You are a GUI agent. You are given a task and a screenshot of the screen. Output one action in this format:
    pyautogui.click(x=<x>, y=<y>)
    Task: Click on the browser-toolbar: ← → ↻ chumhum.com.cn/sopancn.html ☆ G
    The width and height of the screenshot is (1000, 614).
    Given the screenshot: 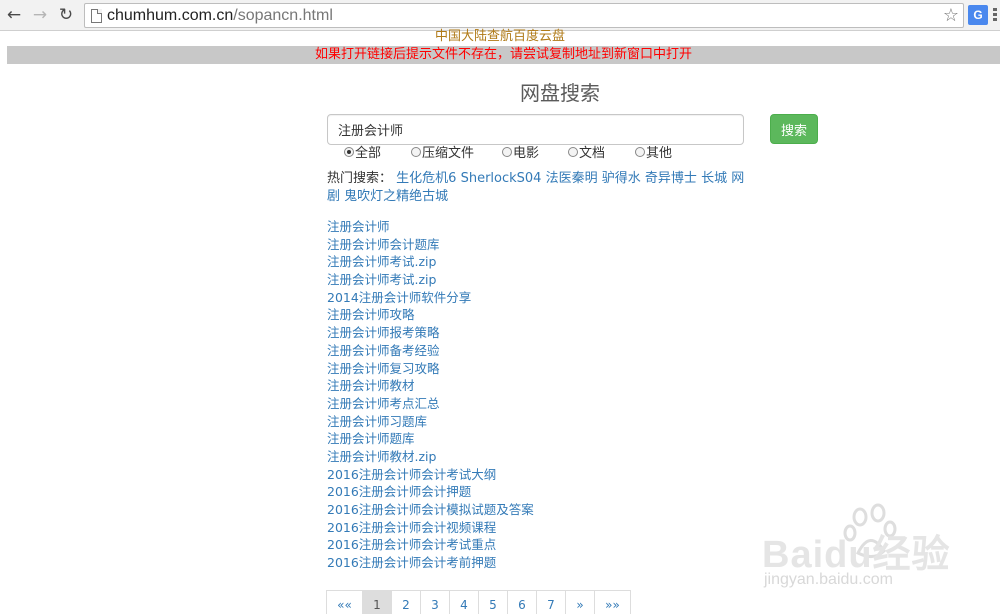 What is the action you would take?
    pyautogui.click(x=500, y=15)
    